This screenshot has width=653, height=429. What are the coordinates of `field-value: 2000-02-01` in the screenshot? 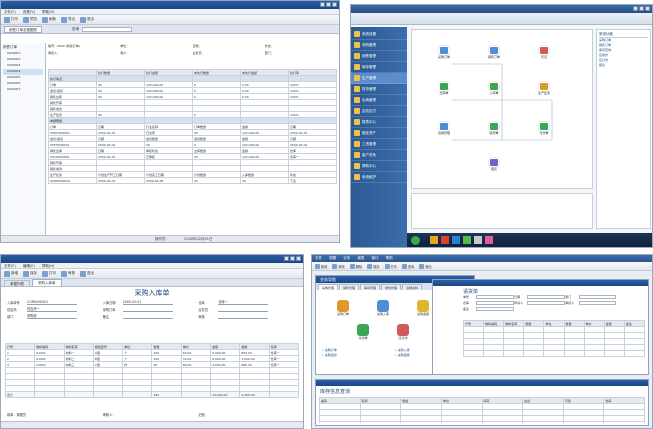 It's located at (147, 302).